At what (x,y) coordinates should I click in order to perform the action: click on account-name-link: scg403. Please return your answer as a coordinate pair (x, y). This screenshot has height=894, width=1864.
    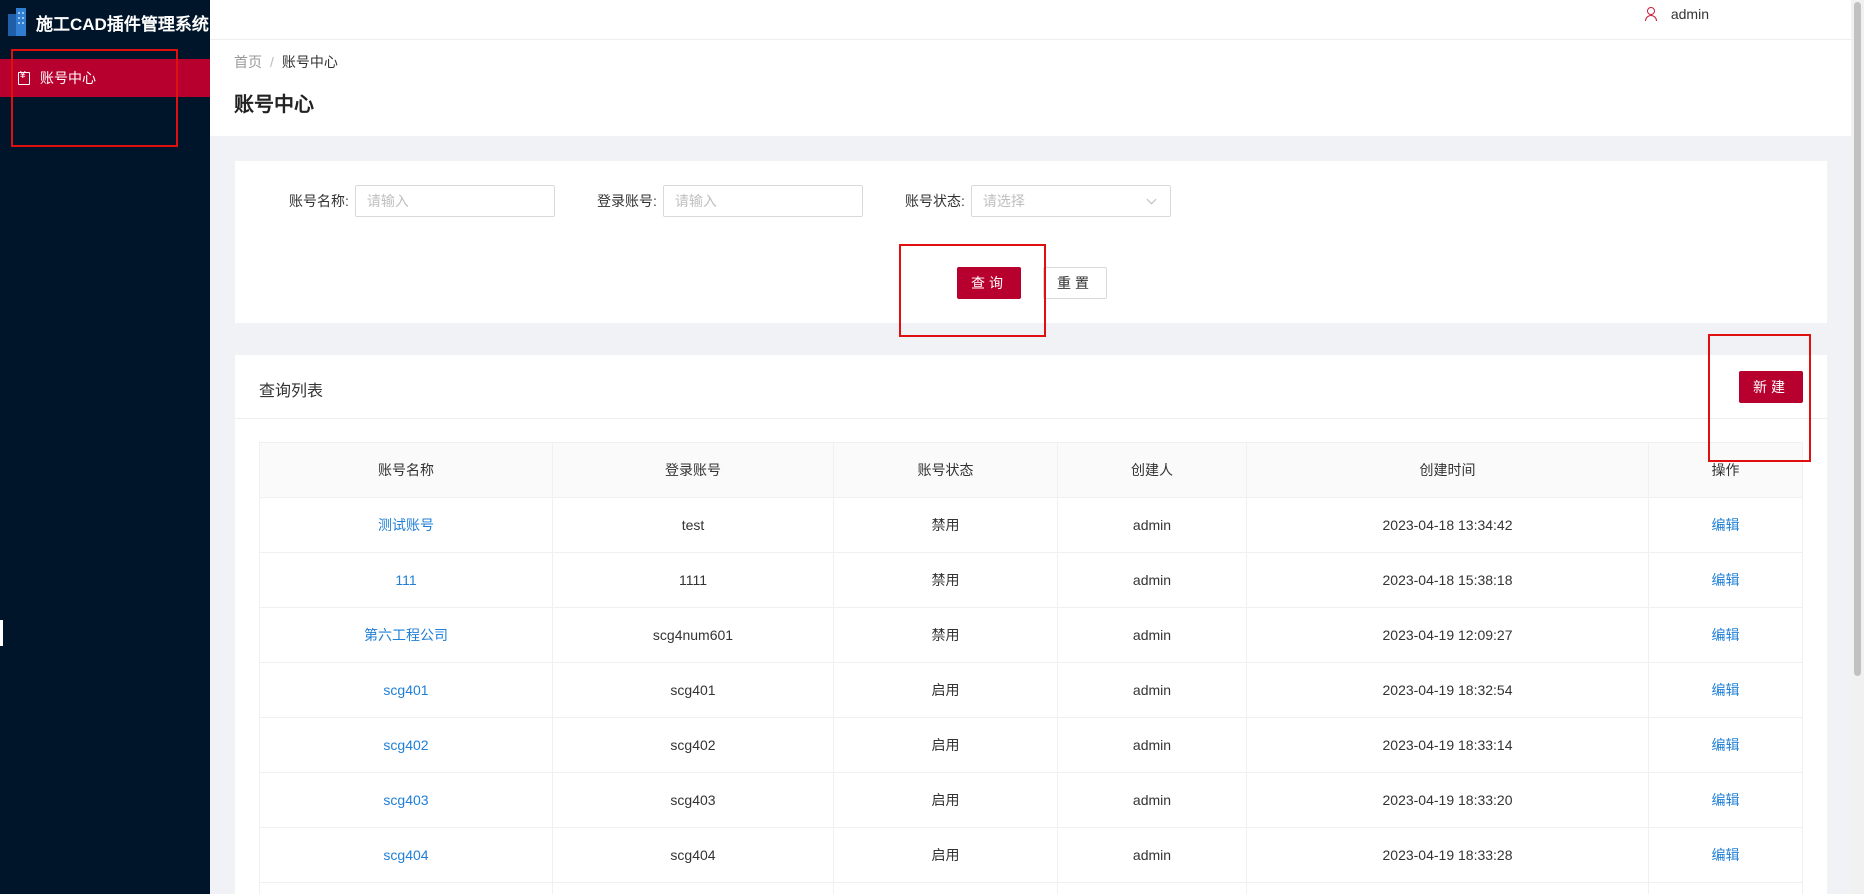
    Looking at the image, I should click on (406, 800).